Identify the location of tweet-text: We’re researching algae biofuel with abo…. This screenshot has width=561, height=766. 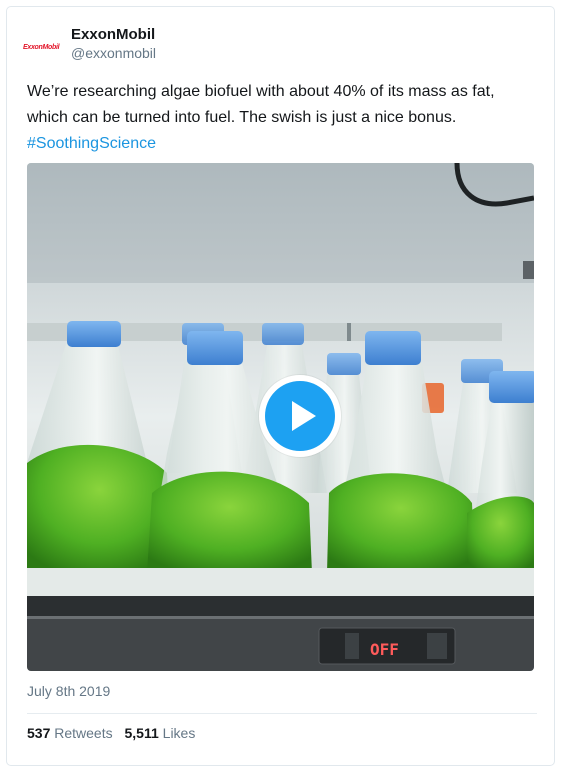
(282, 118).